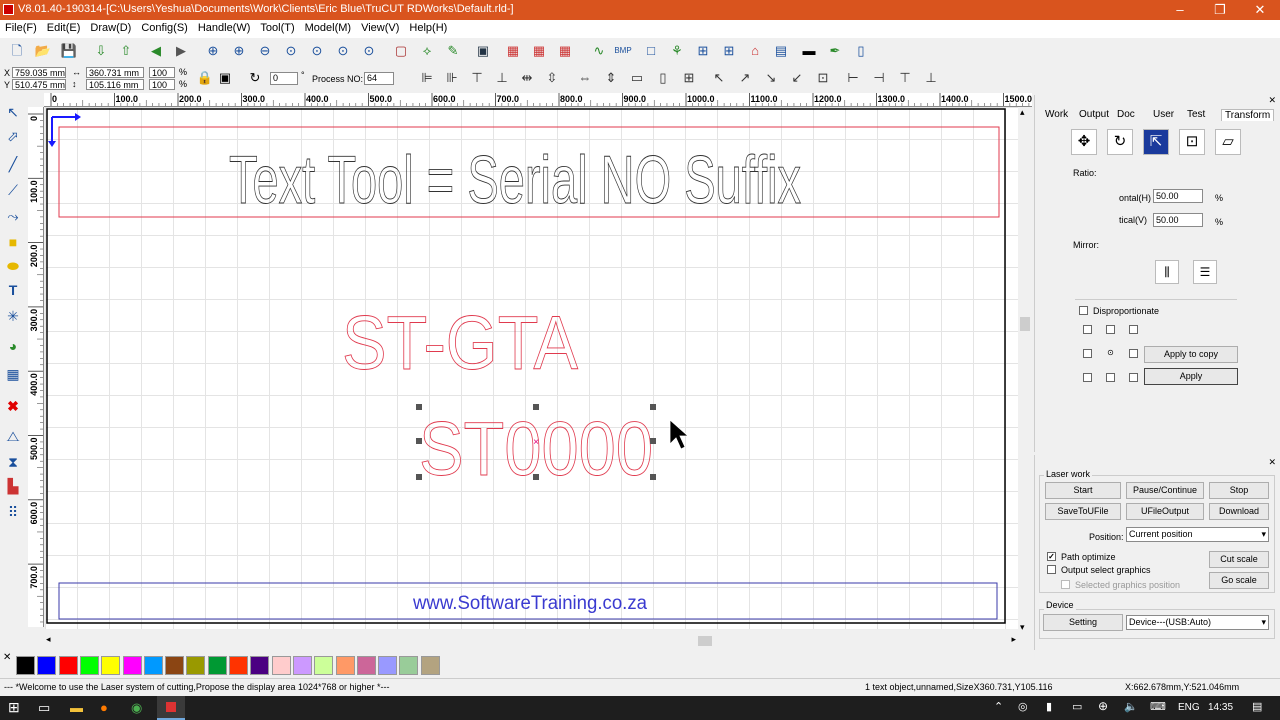 Image resolution: width=1280 pixels, height=720 pixels. What do you see at coordinates (797, 78) in the screenshot?
I see `move-bottomleft-icon: ↙` at bounding box center [797, 78].